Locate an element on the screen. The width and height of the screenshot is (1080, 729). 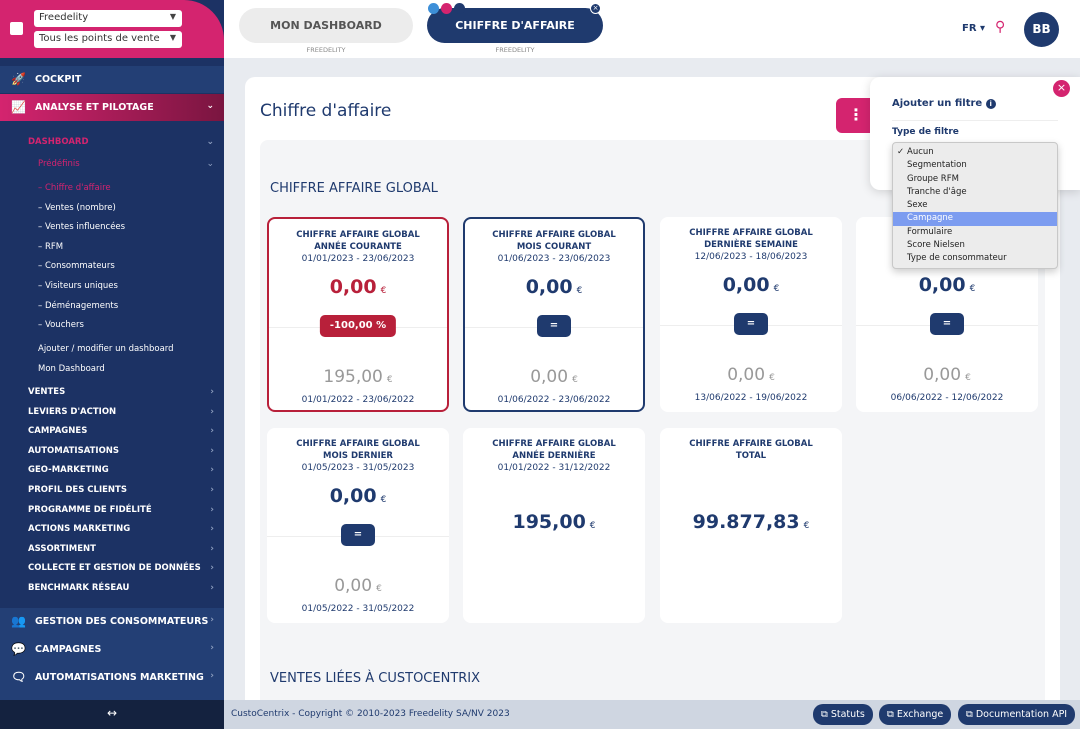
sidebar-item-campagnes: 💬 CAMPAGNES › is located at coordinates (112, 649).